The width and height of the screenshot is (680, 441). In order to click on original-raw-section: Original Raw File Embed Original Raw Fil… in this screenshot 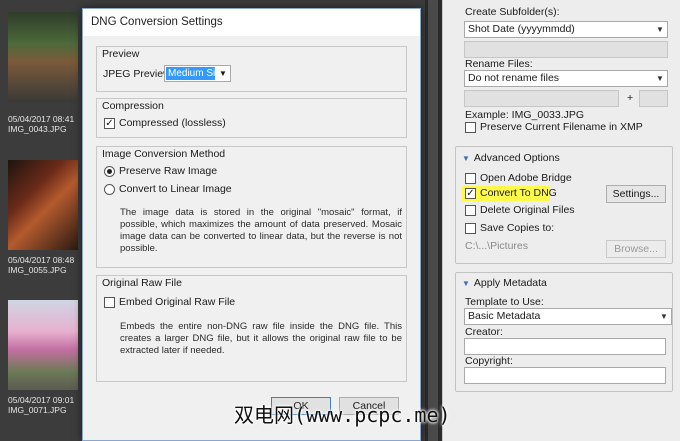, I will do `click(251, 328)`.